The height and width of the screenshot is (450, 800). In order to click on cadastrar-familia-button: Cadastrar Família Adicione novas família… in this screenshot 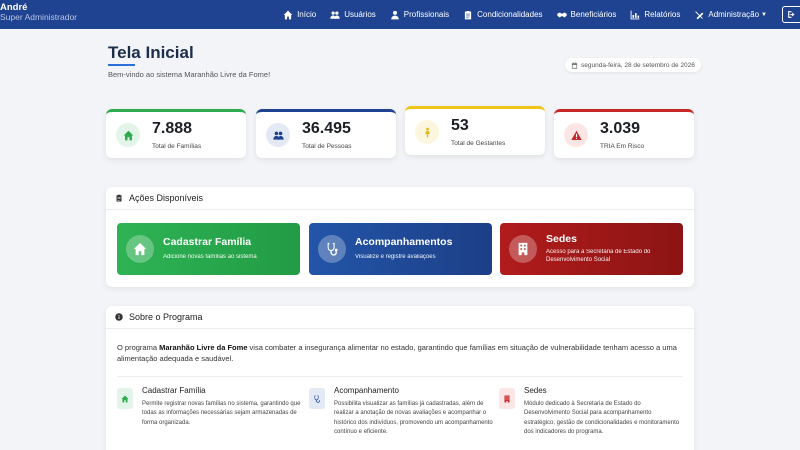, I will do `click(208, 249)`.